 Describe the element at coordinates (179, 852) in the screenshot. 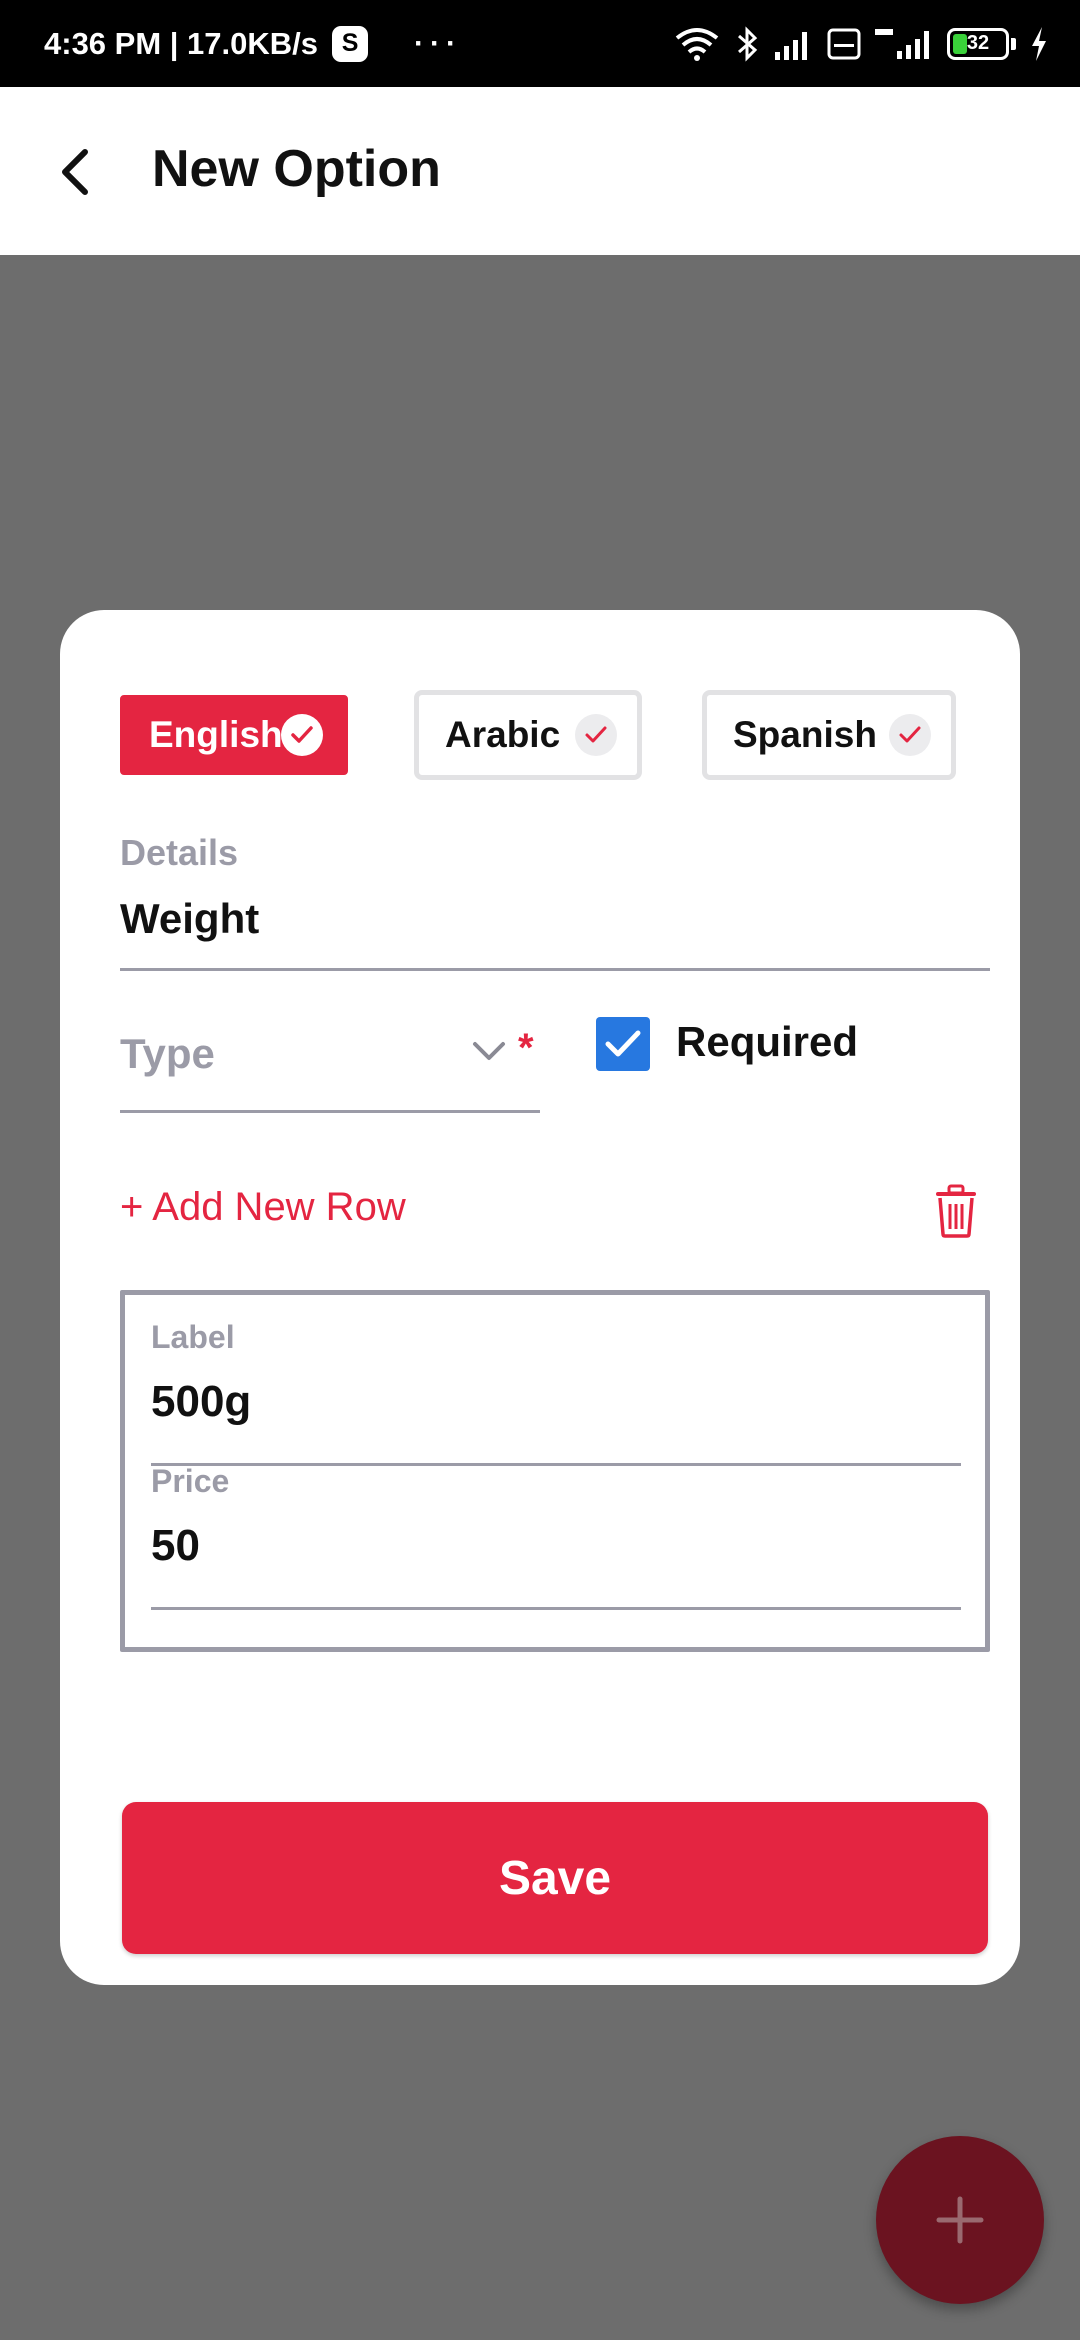

I see `details-label: Details` at that location.